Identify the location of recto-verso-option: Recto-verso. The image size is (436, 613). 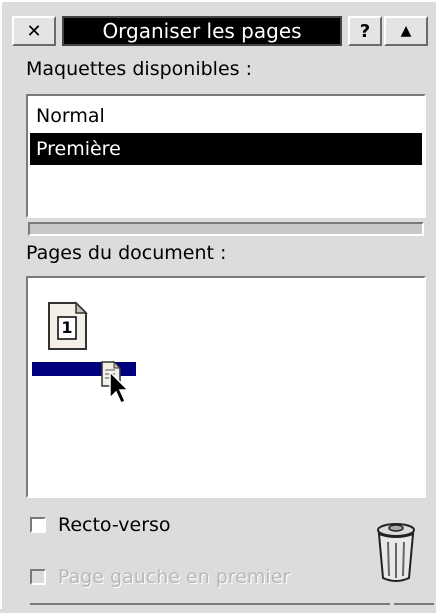
(100, 525).